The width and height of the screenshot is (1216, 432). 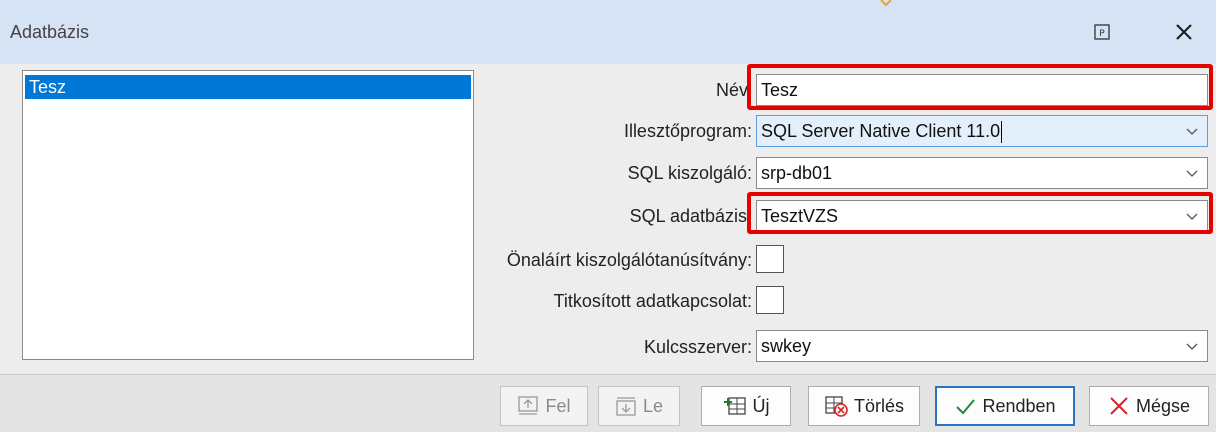 I want to click on driver-select: SQL Server Native Client 11.0, so click(x=982, y=131).